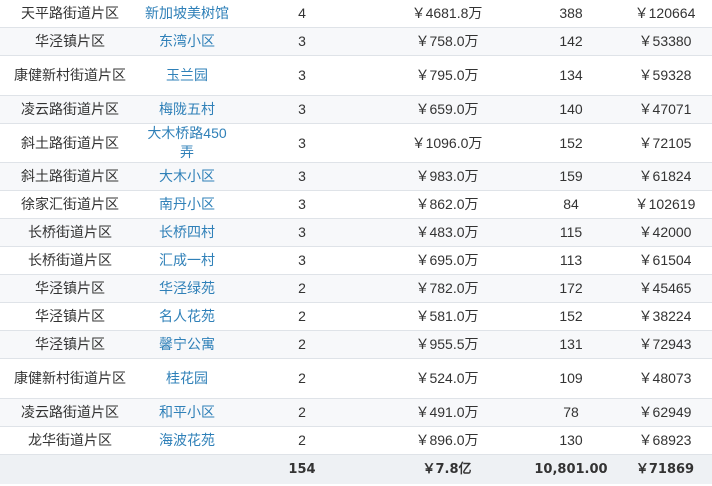  What do you see at coordinates (571, 260) in the screenshot?
I see `area-cell: 113` at bounding box center [571, 260].